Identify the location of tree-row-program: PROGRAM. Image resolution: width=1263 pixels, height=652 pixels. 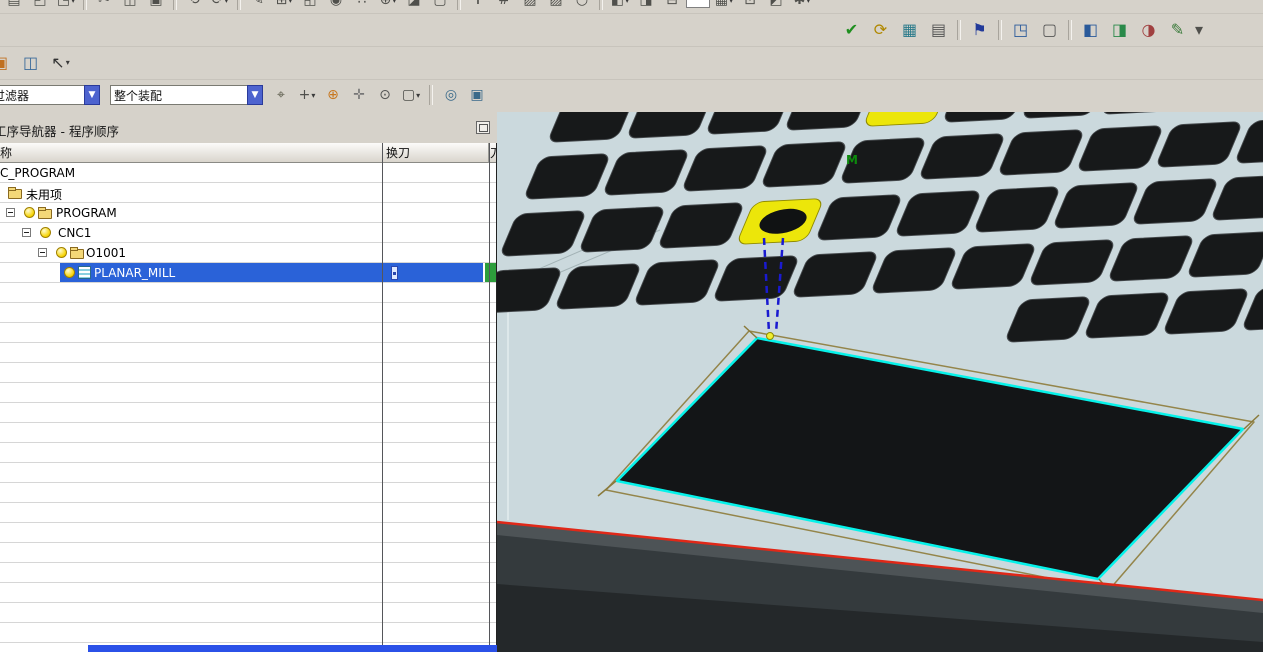
(248, 213).